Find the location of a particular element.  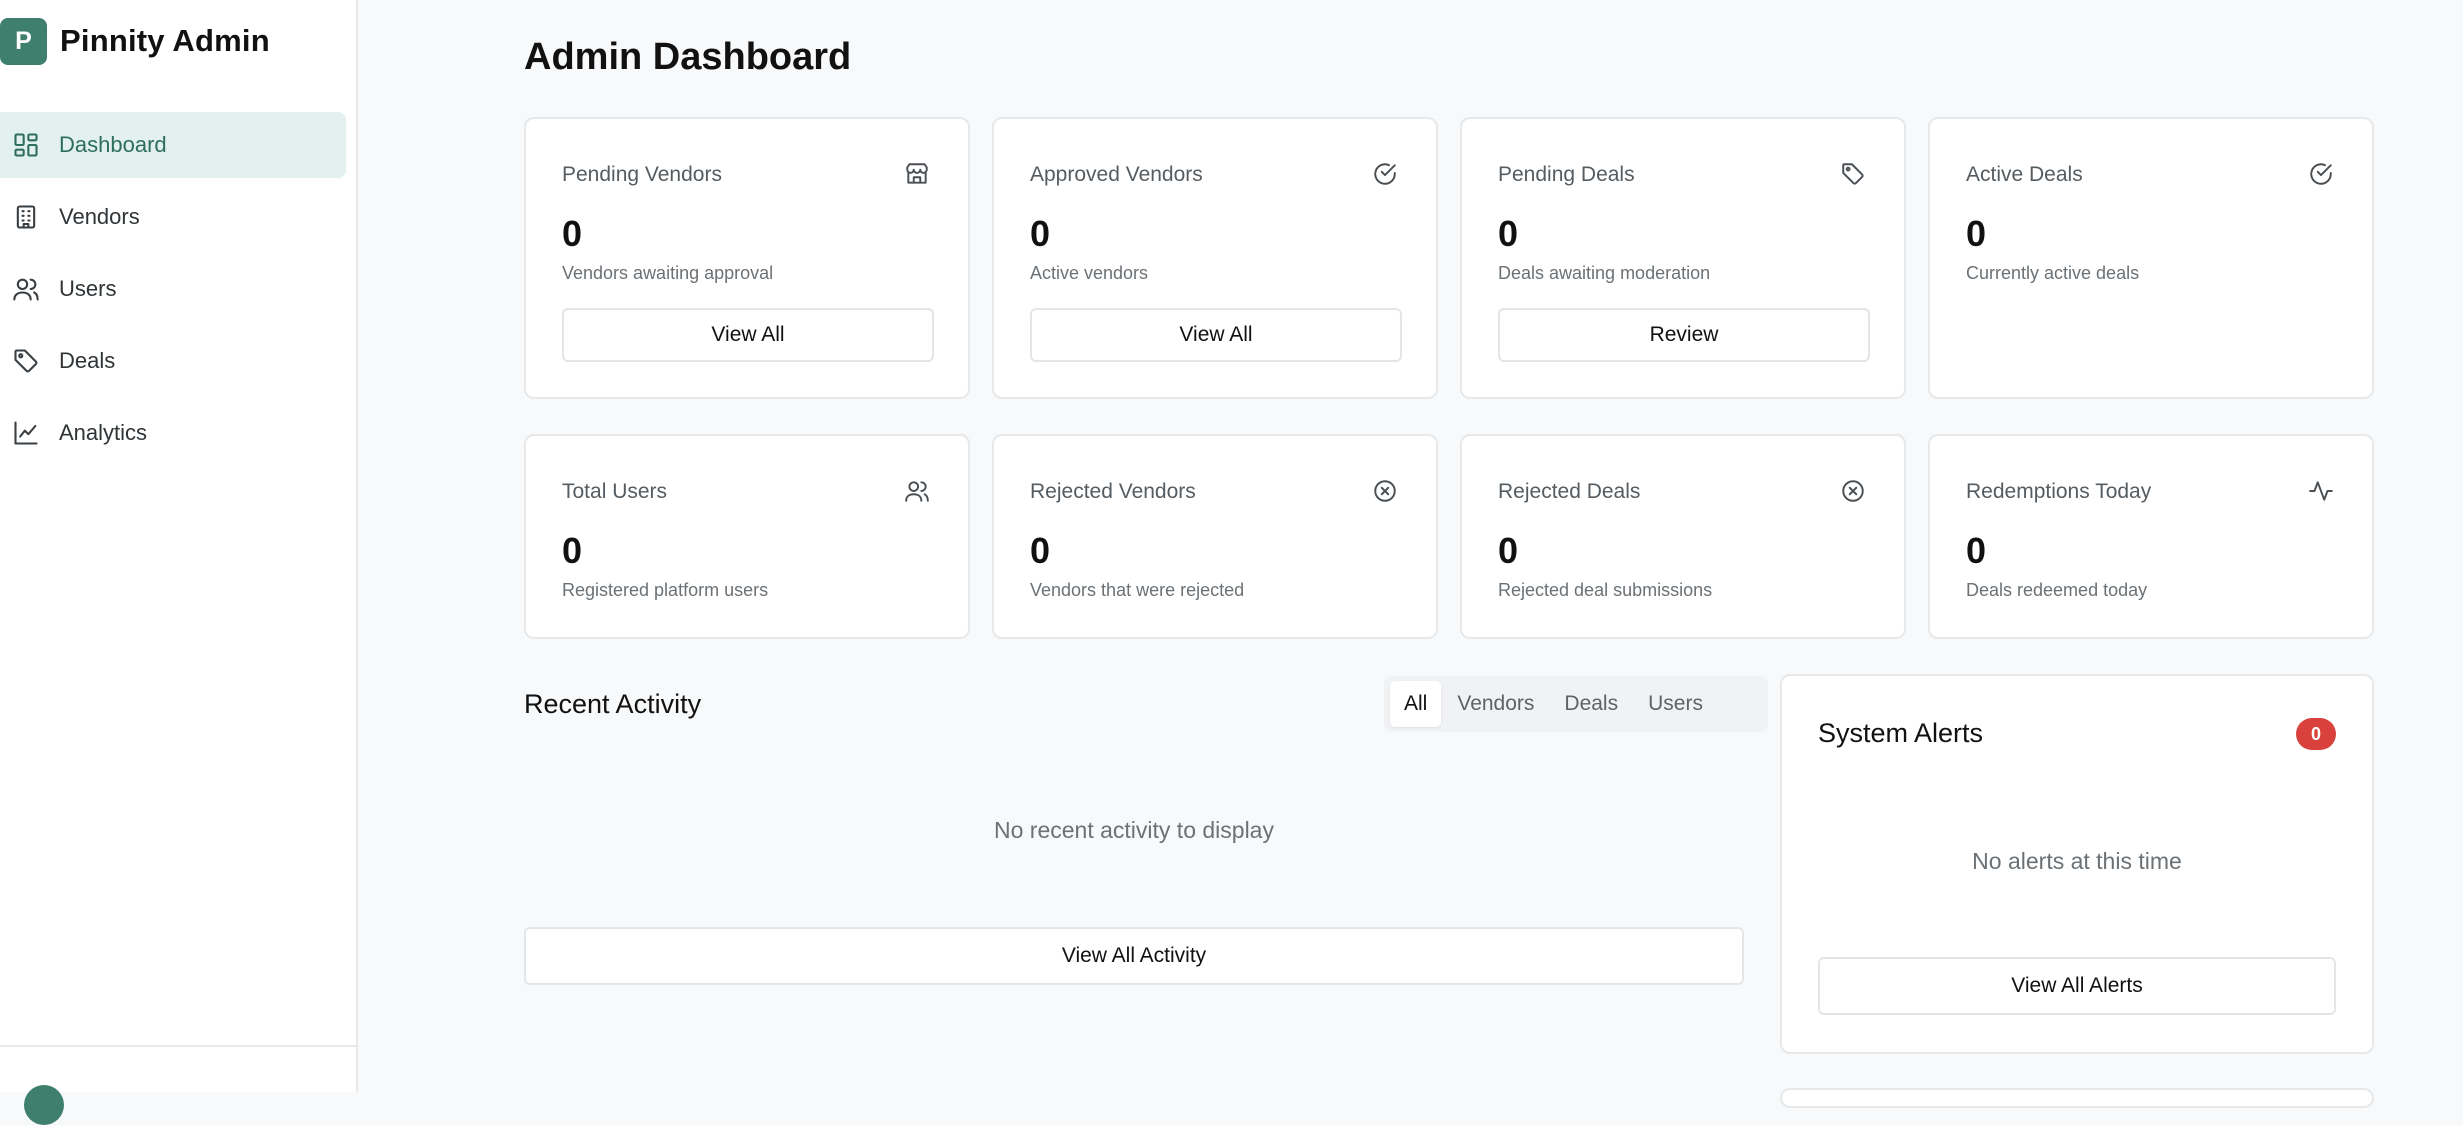

view-all-approved-vendors-button: View All is located at coordinates (1216, 335).